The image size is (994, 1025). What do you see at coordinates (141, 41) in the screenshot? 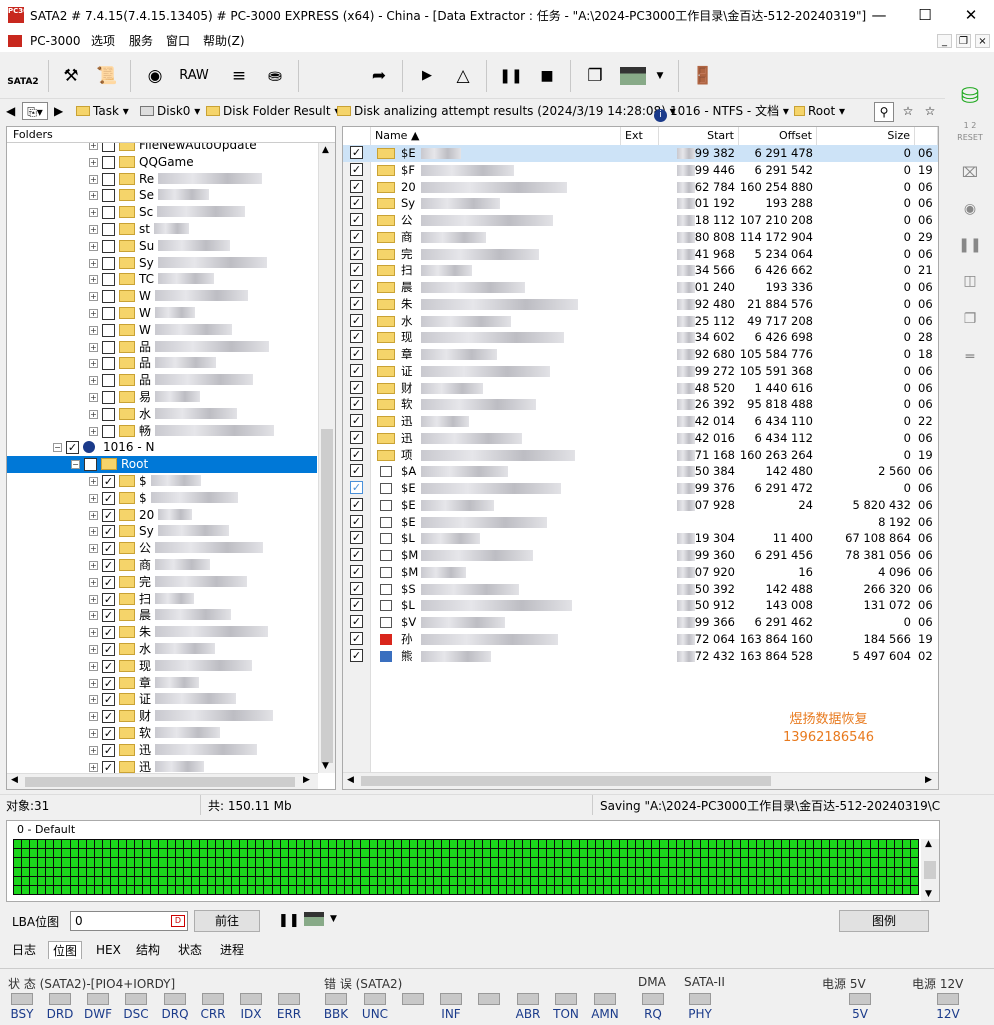
I see `menu-service: 服务` at bounding box center [141, 41].